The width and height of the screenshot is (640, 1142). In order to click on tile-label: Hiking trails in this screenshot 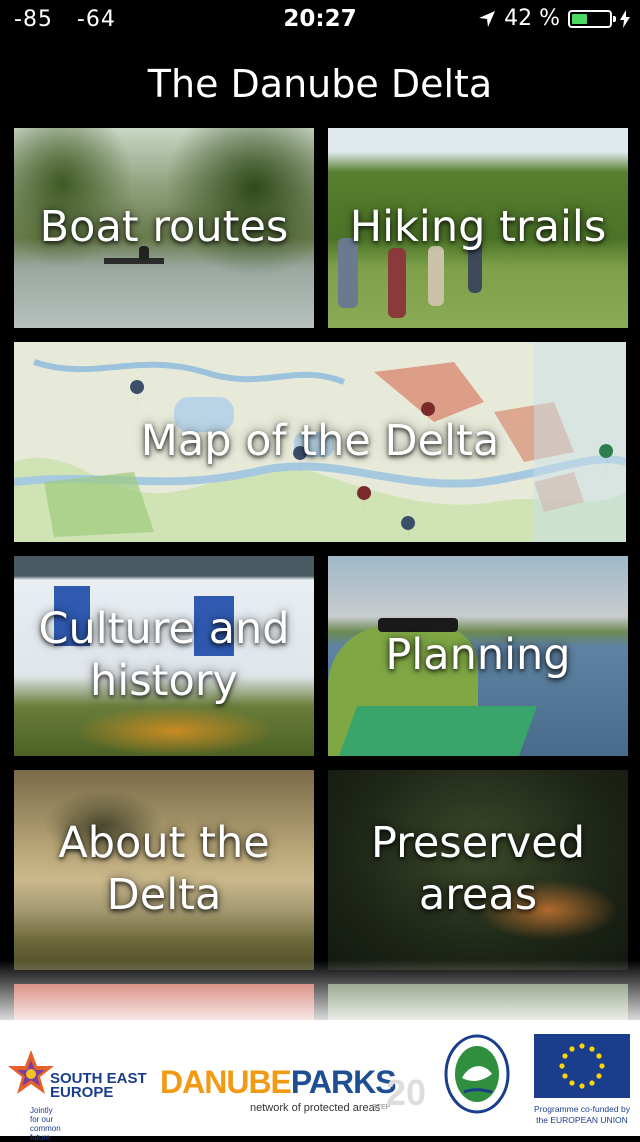, I will do `click(478, 227)`.